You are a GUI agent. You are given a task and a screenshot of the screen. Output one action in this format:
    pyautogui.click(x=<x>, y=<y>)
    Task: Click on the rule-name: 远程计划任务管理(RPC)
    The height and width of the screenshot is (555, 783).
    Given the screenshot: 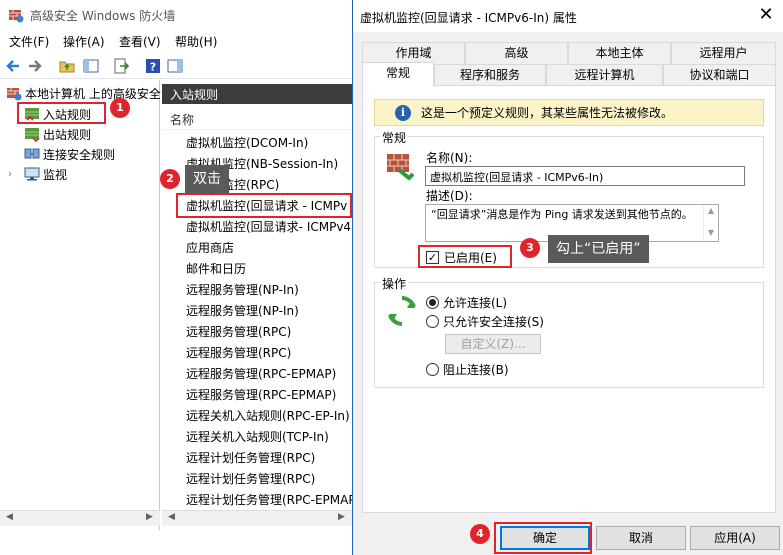 What is the action you would take?
    pyautogui.click(x=251, y=457)
    